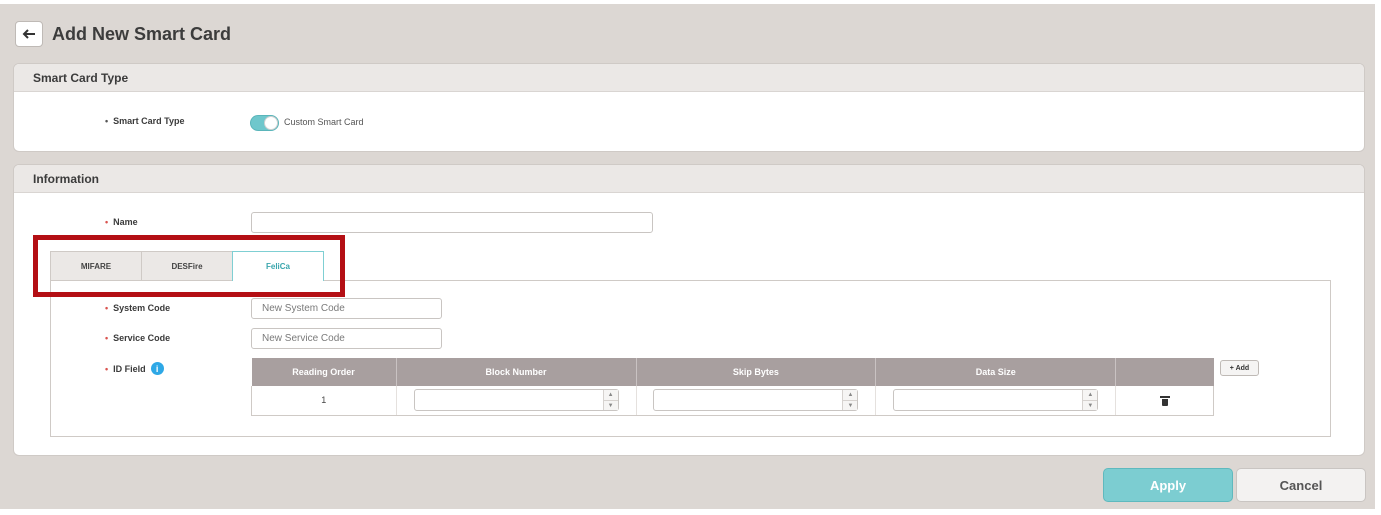 This screenshot has width=1381, height=515. Describe the element at coordinates (324, 401) in the screenshot. I see `reading-order-cell: 1` at that location.